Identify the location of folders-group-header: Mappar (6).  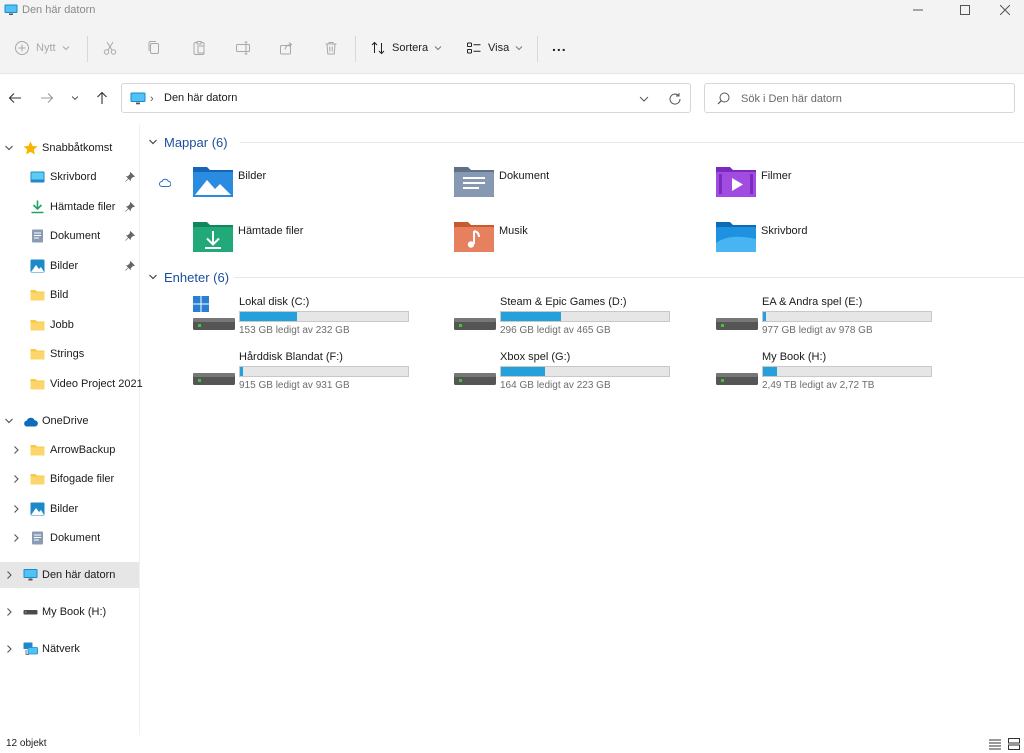
(188, 142).